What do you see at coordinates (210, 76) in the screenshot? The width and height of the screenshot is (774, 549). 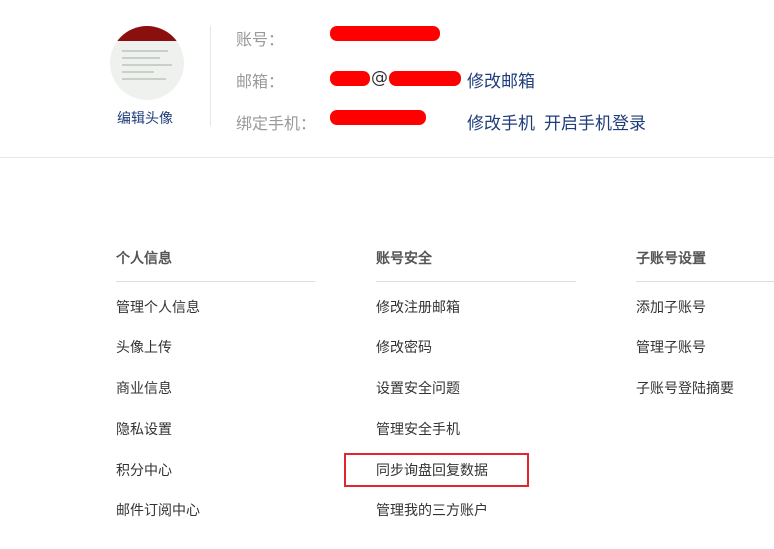 I see `vertical-divider` at bounding box center [210, 76].